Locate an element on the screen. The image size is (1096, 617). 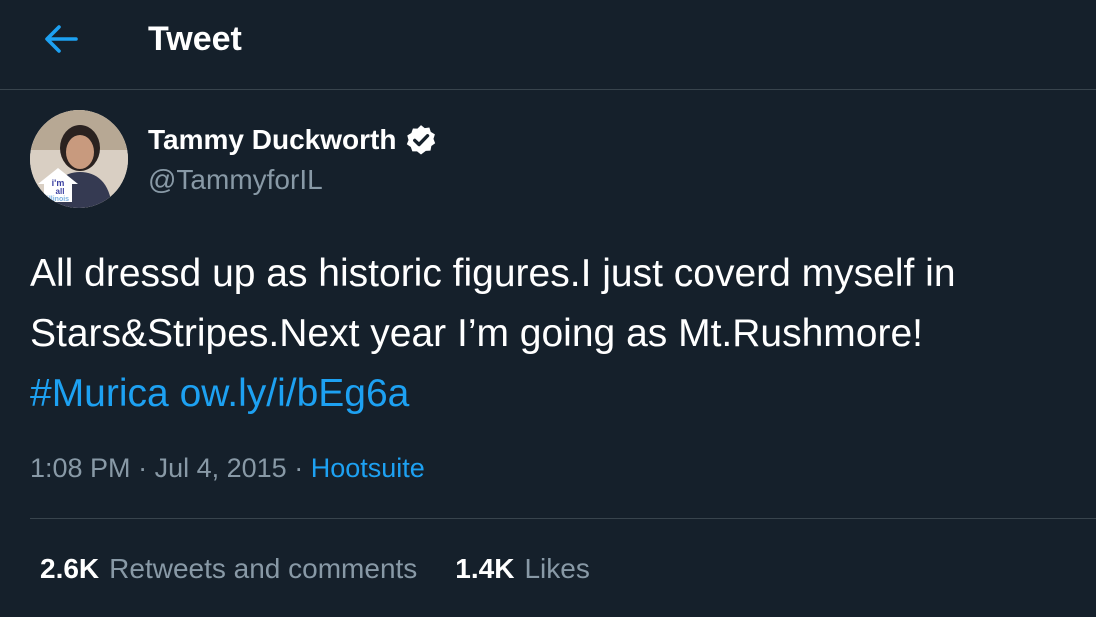
likes-count: 1.4K is located at coordinates (485, 568).